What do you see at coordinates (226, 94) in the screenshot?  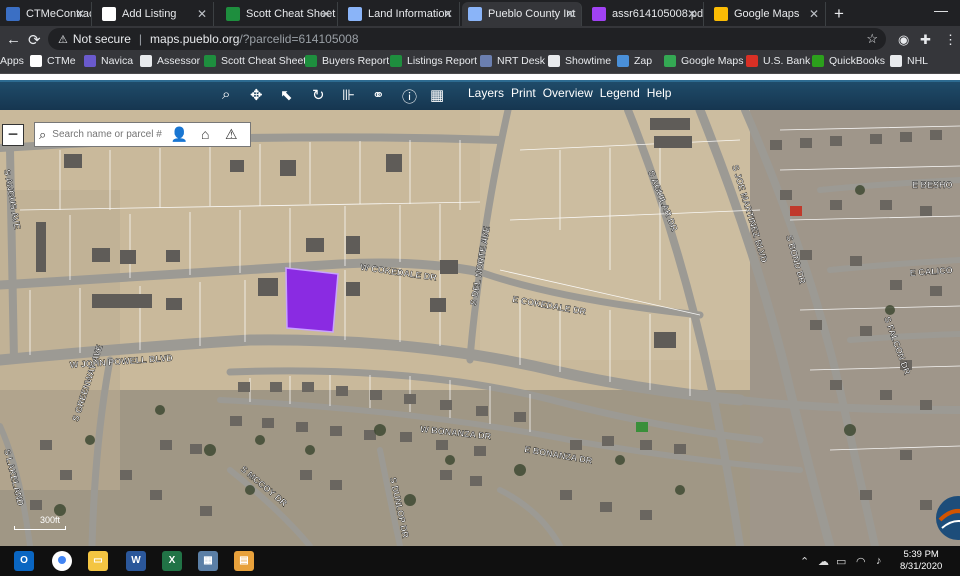 I see `zoom-box-icon: ⌕` at bounding box center [226, 94].